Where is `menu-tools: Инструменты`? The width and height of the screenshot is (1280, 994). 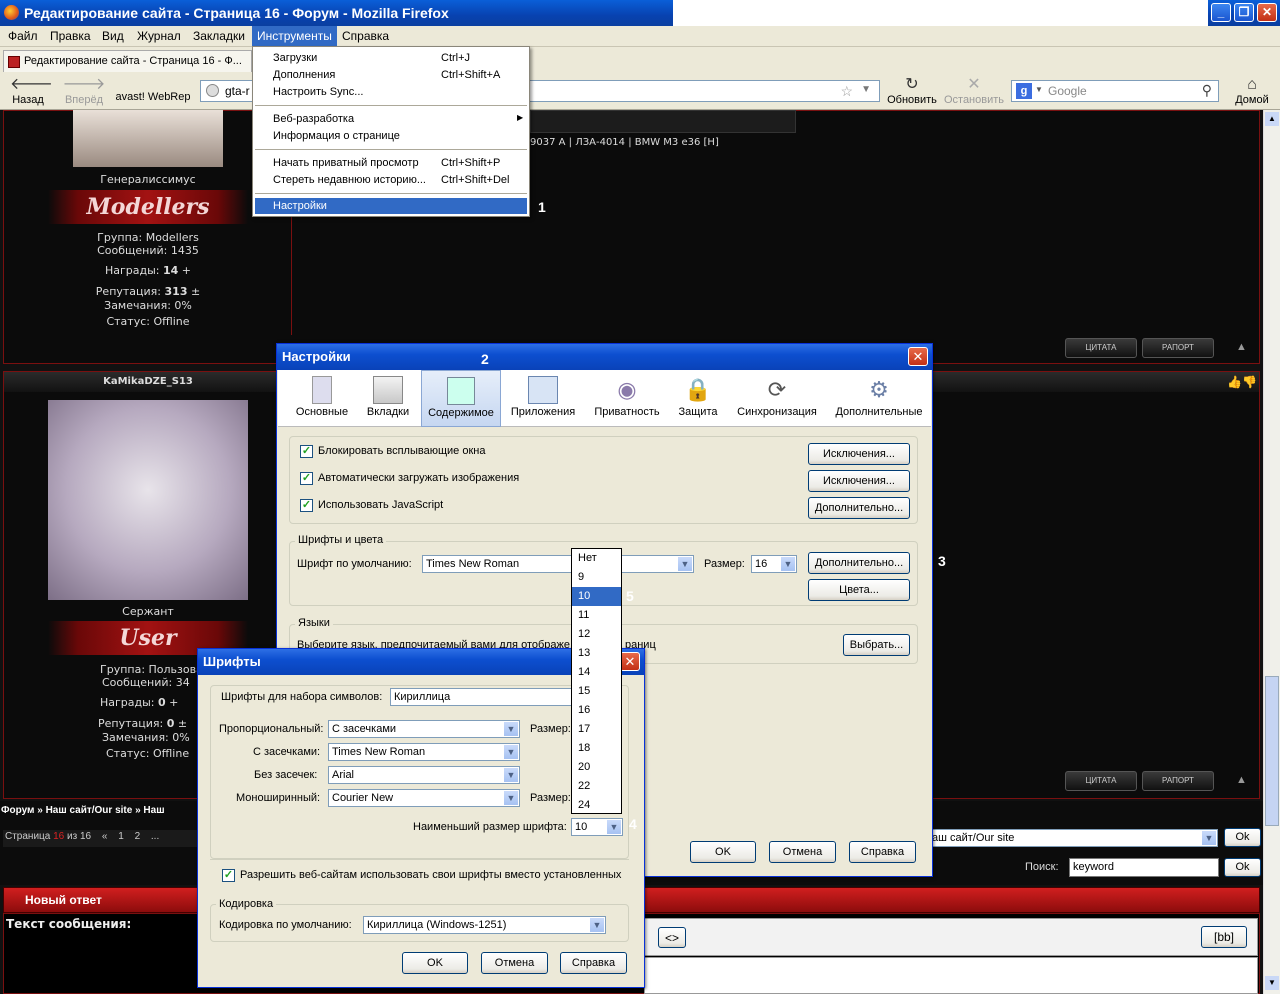
menu-tools: Инструменты is located at coordinates (294, 36).